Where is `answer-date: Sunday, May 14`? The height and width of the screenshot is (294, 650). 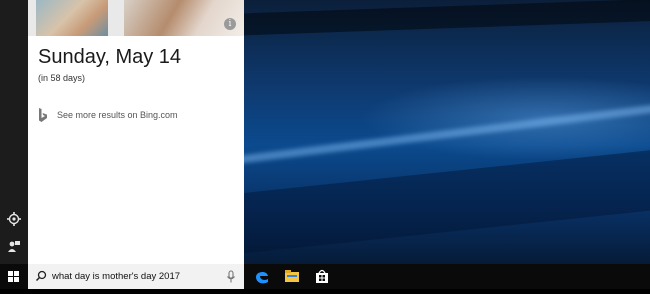
answer-date: Sunday, May 14 is located at coordinates (110, 57).